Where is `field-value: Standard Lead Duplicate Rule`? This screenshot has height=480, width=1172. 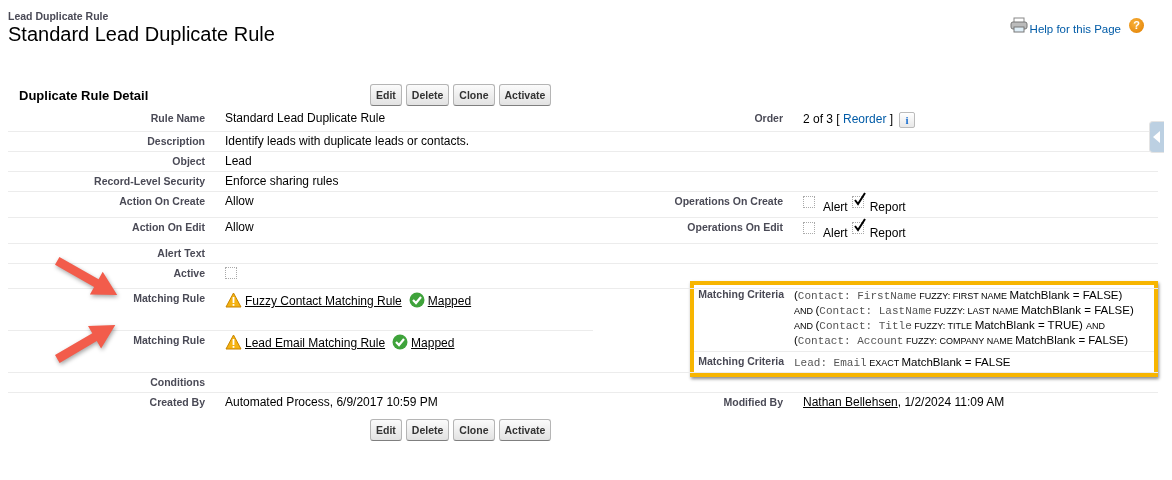
field-value: Standard Lead Duplicate Rule is located at coordinates (305, 118).